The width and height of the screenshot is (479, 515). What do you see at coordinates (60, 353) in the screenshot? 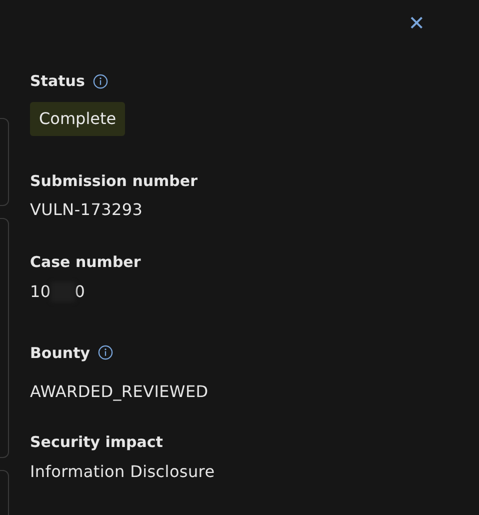
I see `field-label: Bounty` at bounding box center [60, 353].